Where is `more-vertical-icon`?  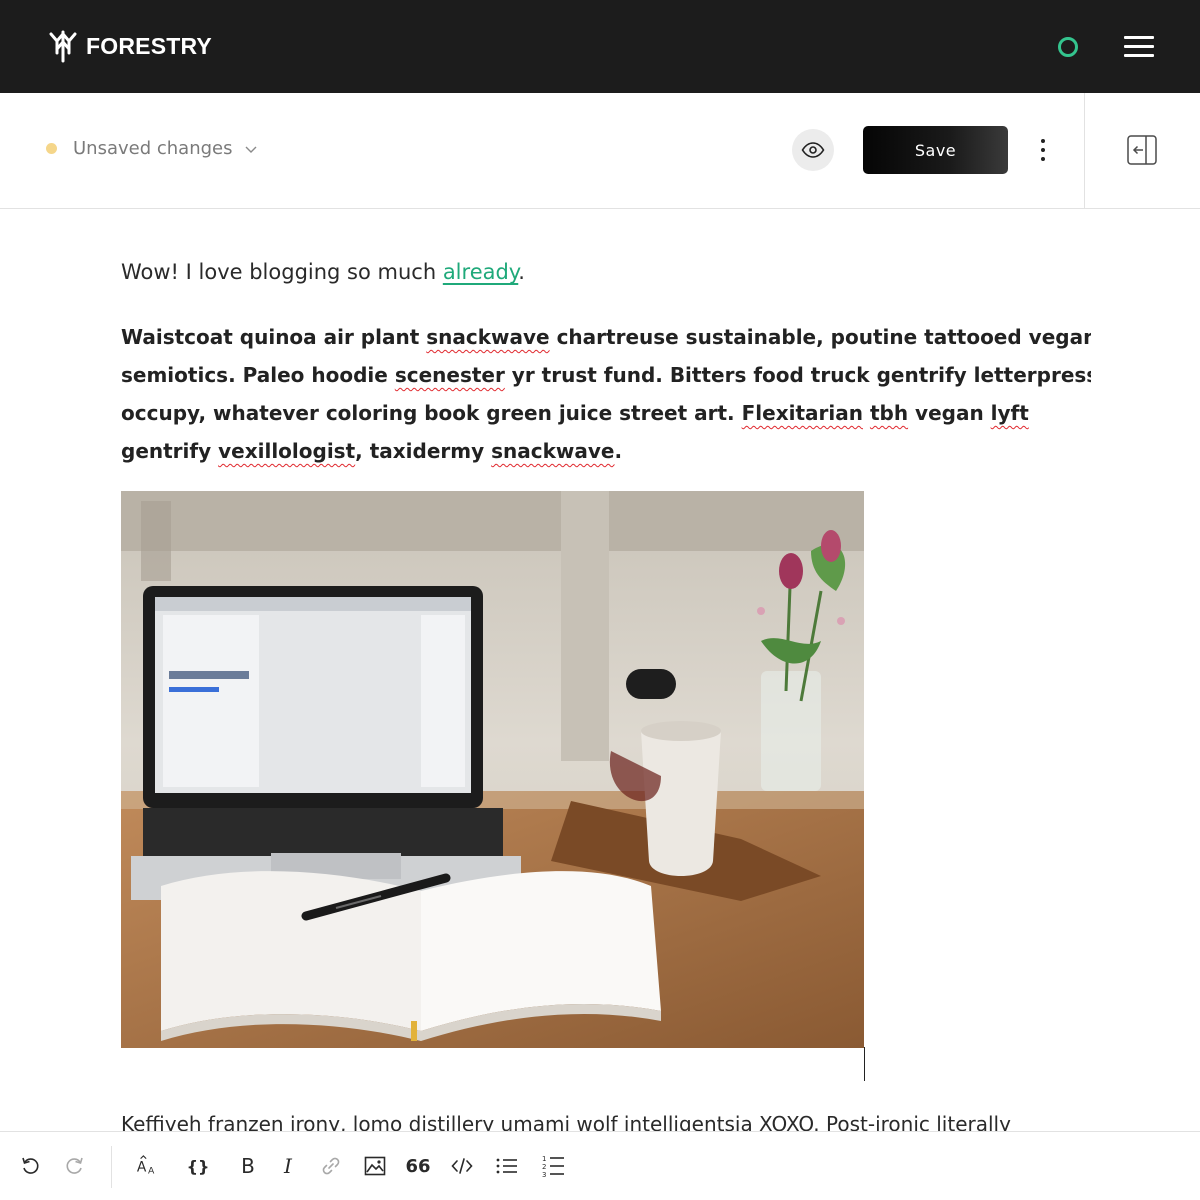
more-vertical-icon is located at coordinates (1043, 150).